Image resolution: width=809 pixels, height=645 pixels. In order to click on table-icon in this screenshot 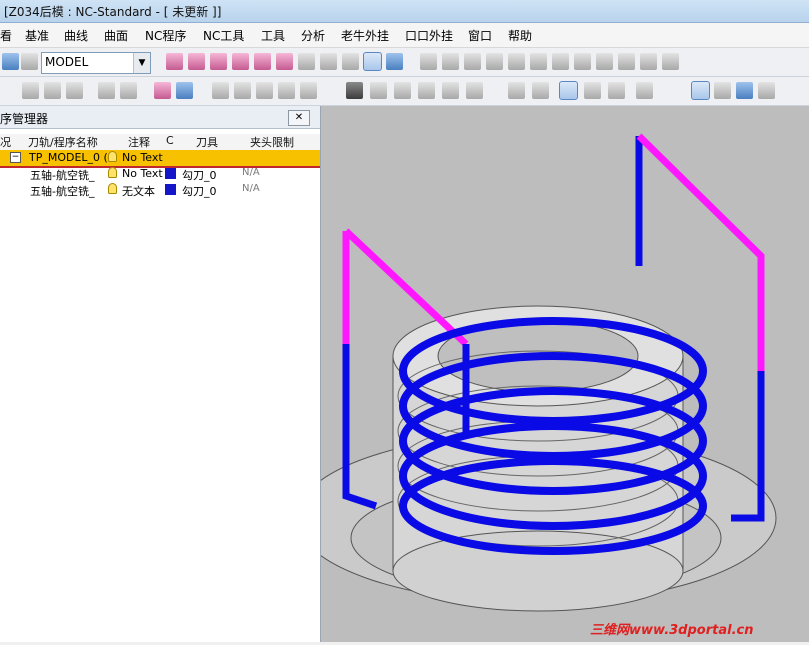, I will do `click(52, 90)`.